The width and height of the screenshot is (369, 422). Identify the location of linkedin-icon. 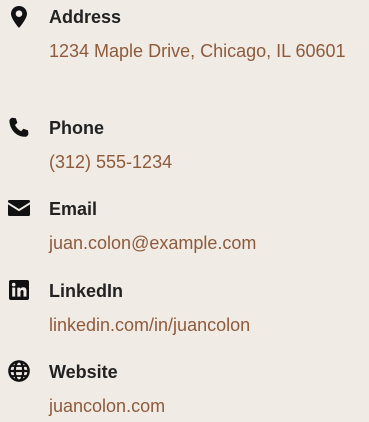
(19, 290).